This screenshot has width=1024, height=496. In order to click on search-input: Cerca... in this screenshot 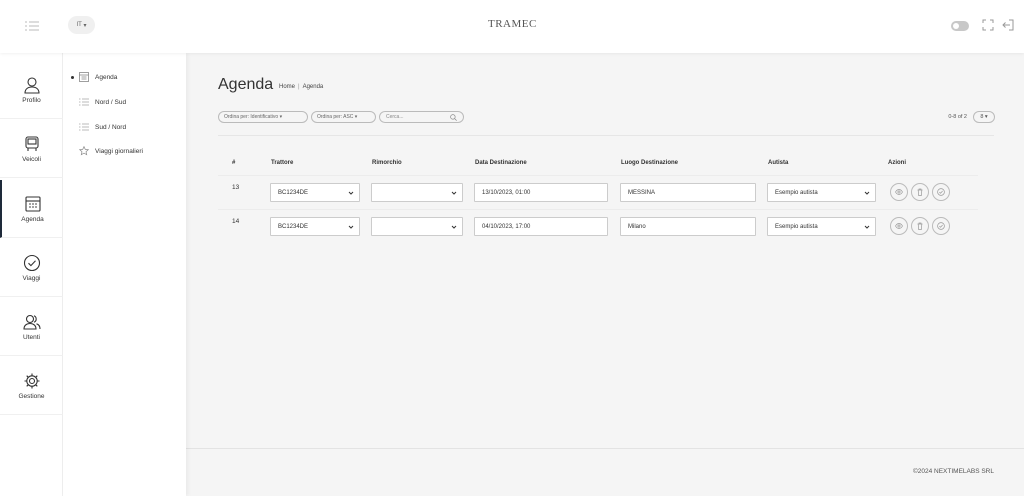, I will do `click(421, 117)`.